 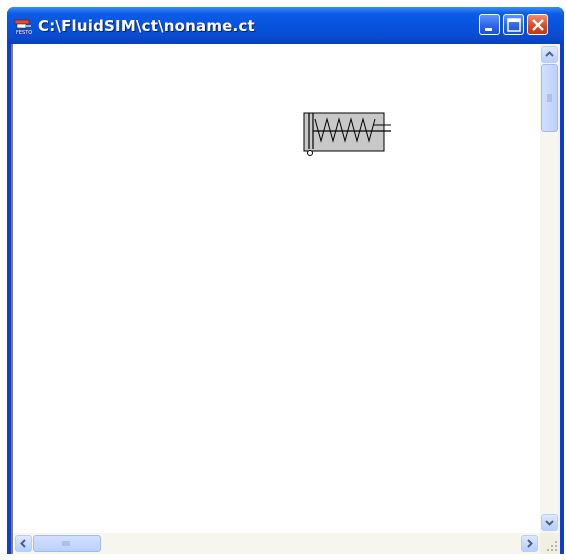 I want to click on vertical-scrollbar, so click(x=550, y=288).